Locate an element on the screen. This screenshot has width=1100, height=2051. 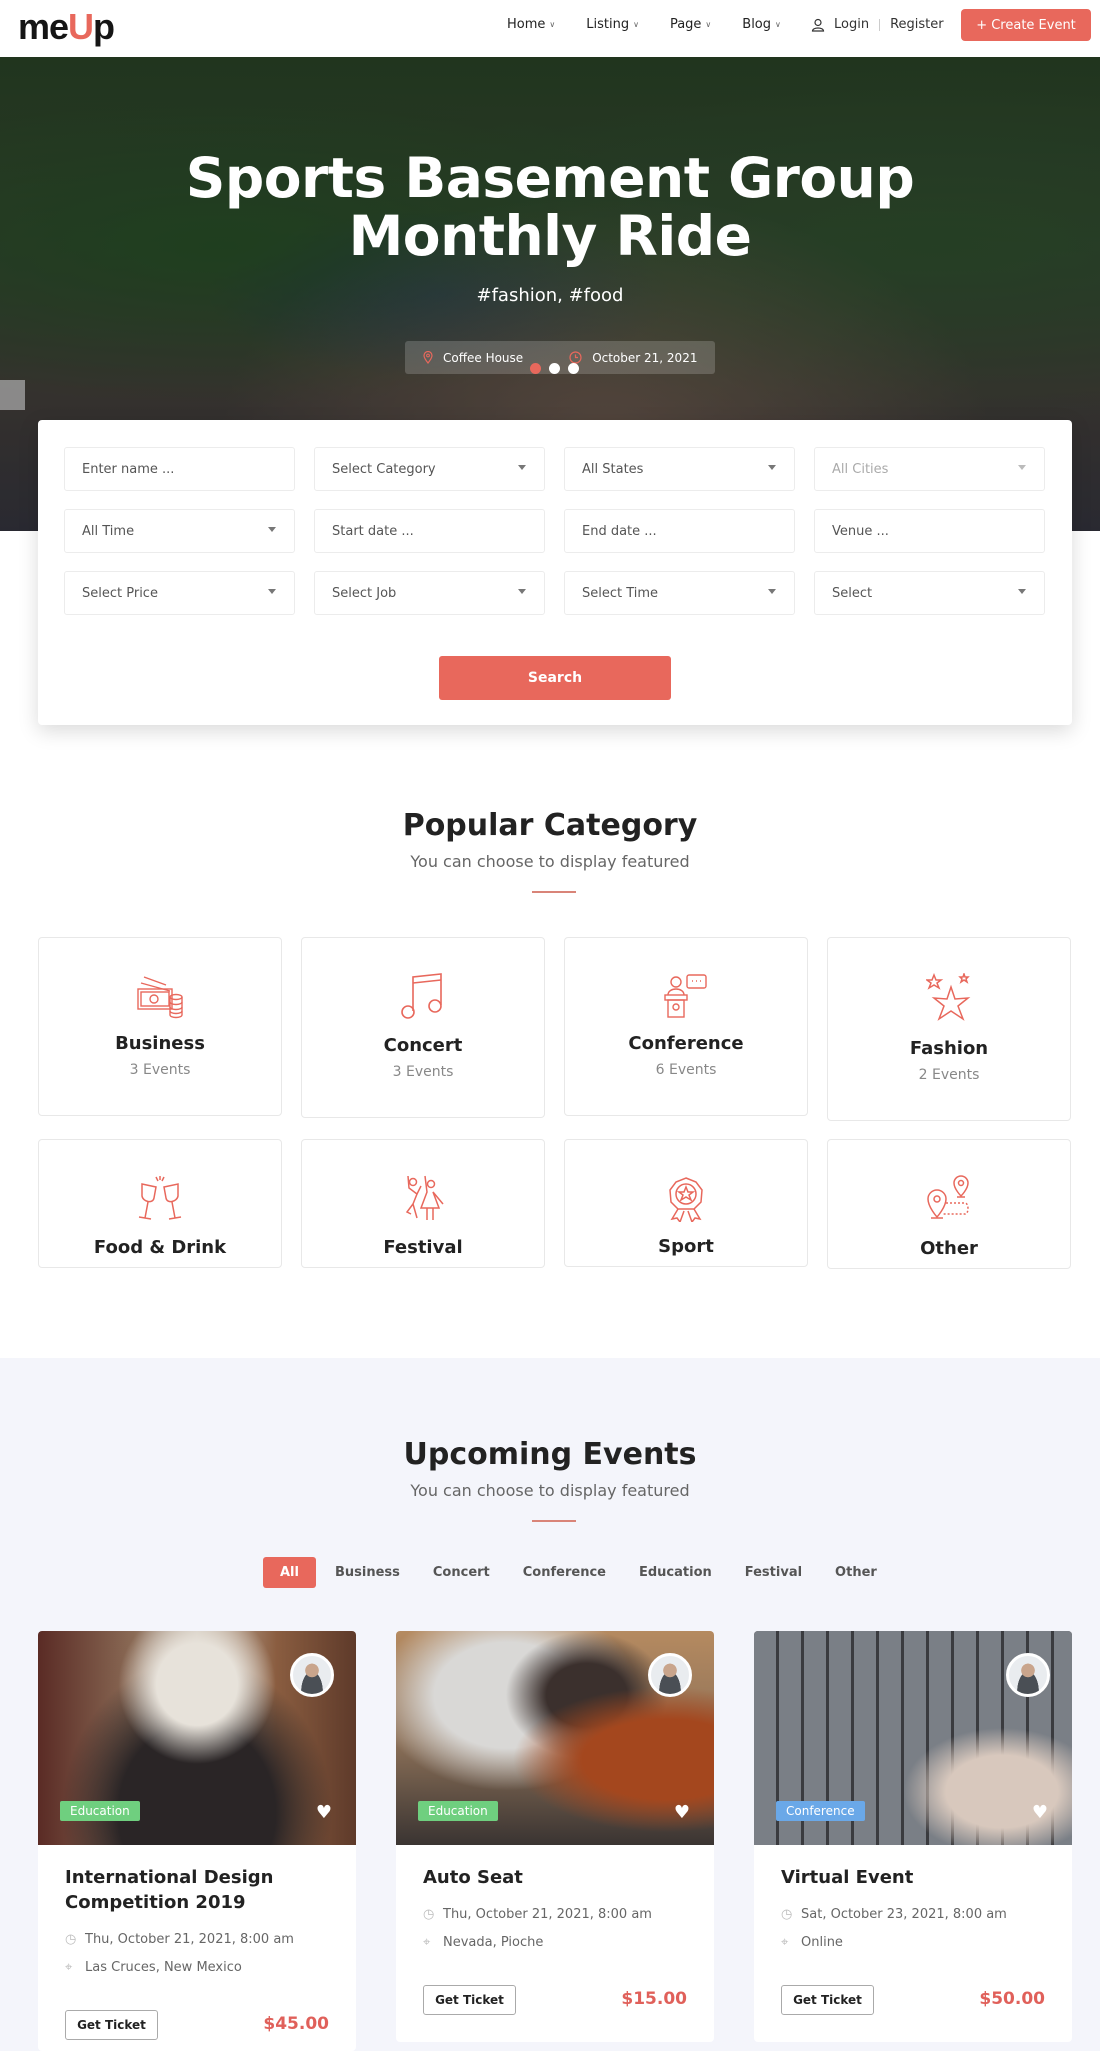
filter-tab-festival: Festival is located at coordinates (773, 1572).